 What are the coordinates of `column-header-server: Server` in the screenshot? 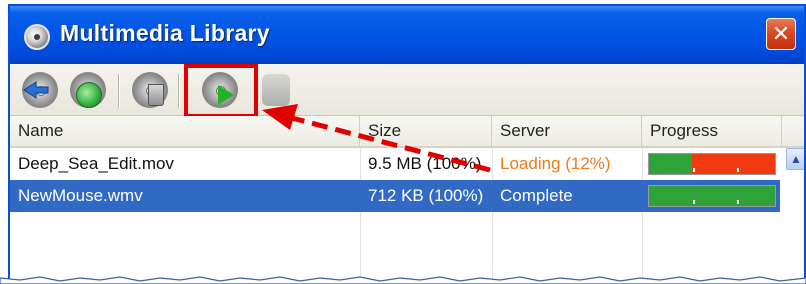 It's located at (567, 131).